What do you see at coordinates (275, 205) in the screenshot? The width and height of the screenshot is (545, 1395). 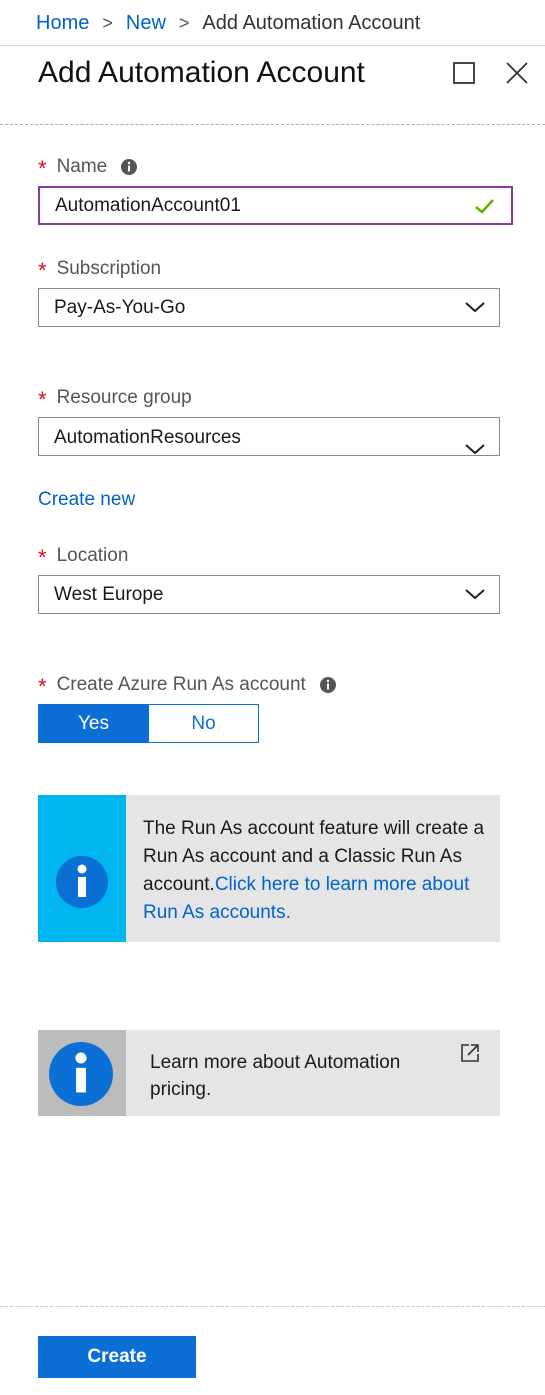 I see `name-input` at bounding box center [275, 205].